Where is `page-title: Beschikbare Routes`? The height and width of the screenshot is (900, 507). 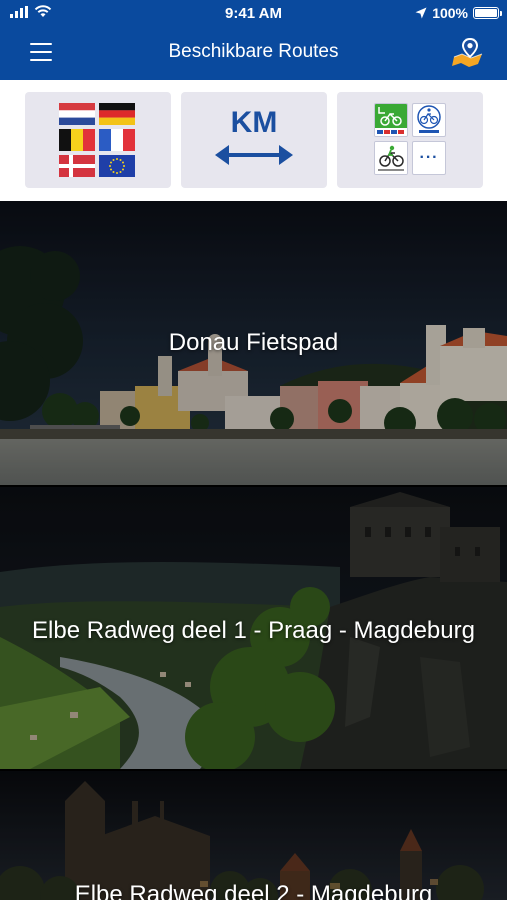 page-title: Beschikbare Routes is located at coordinates (253, 51).